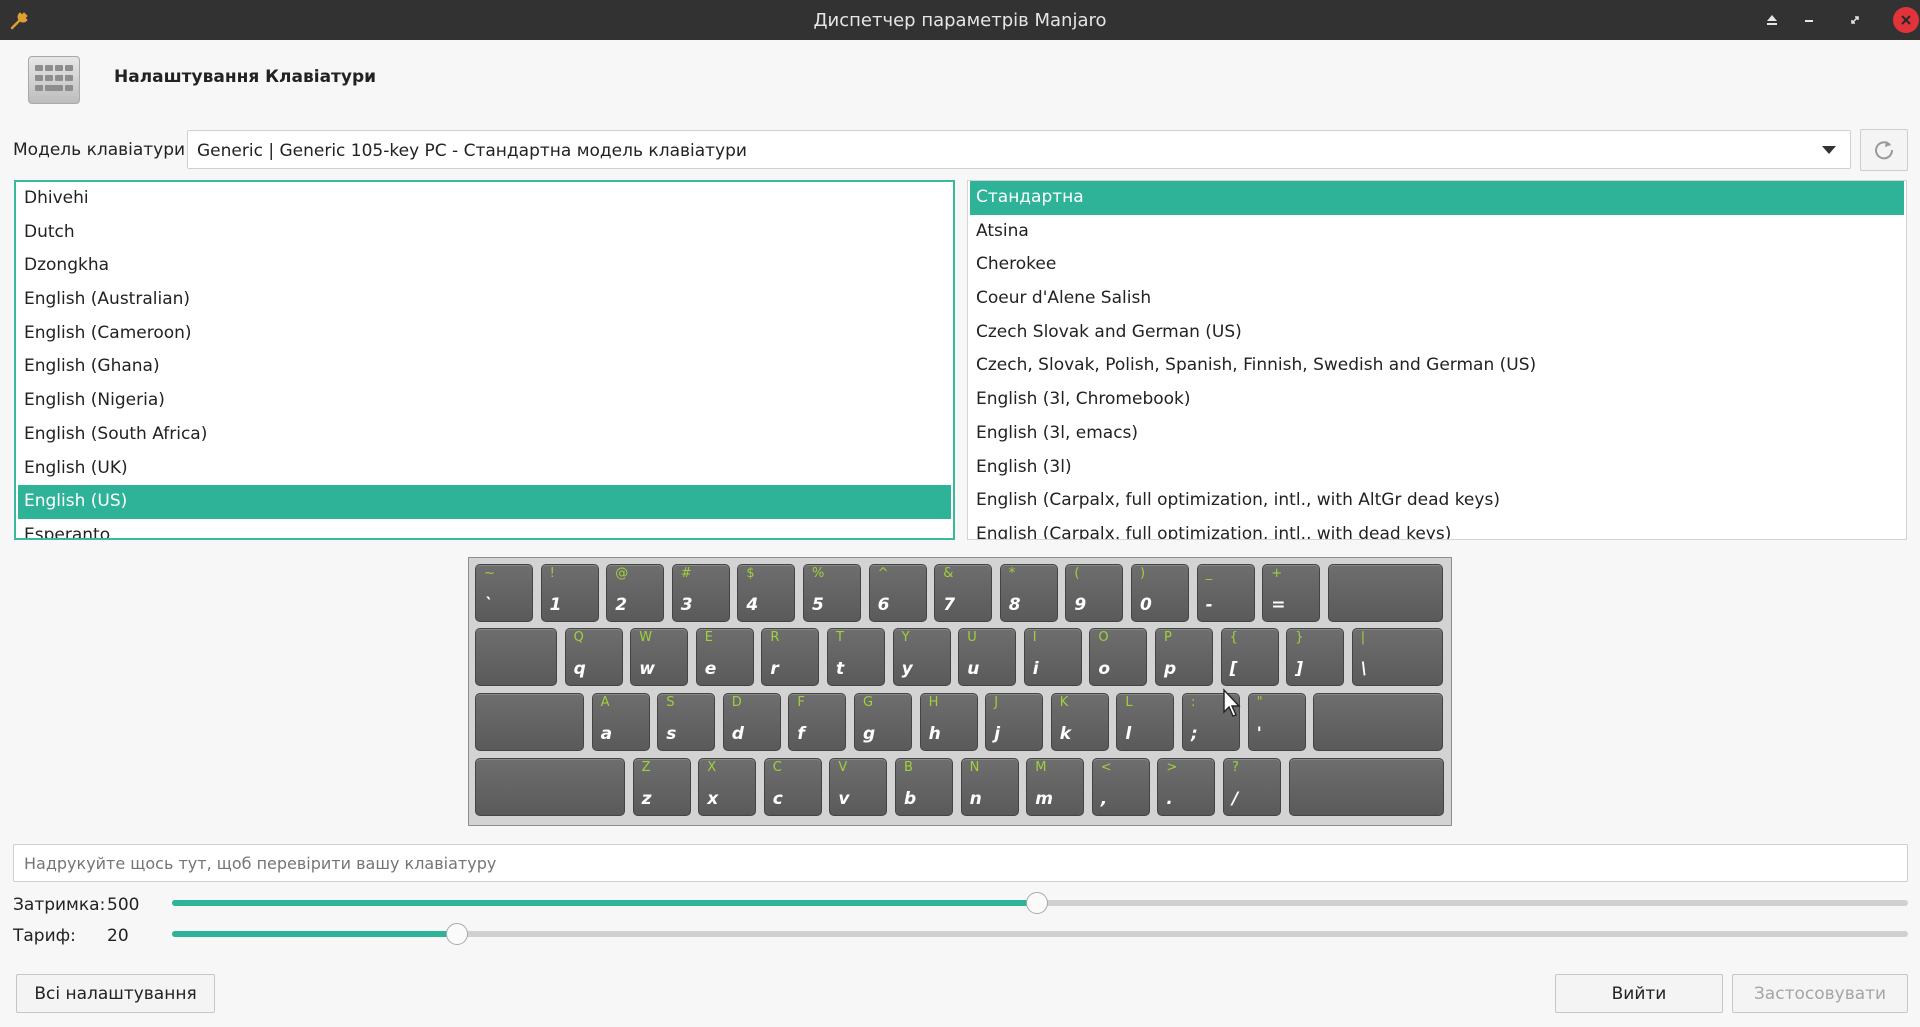  Describe the element at coordinates (727, 787) in the screenshot. I see `key-char: Xx` at that location.